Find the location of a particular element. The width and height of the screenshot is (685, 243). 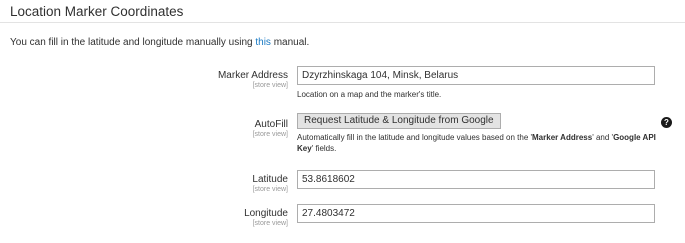

autofill-note-mid: ' and ' is located at coordinates (603, 137).